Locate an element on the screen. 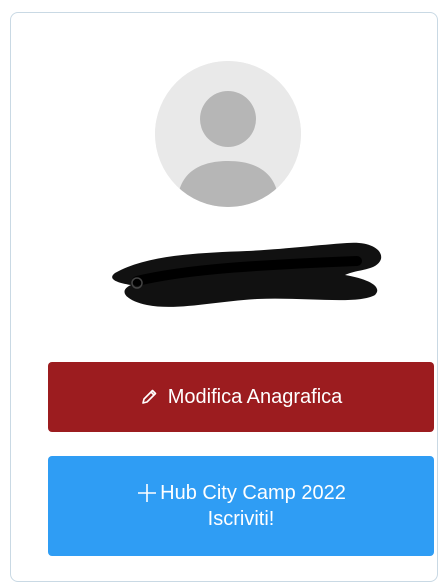  avatar is located at coordinates (228, 134).